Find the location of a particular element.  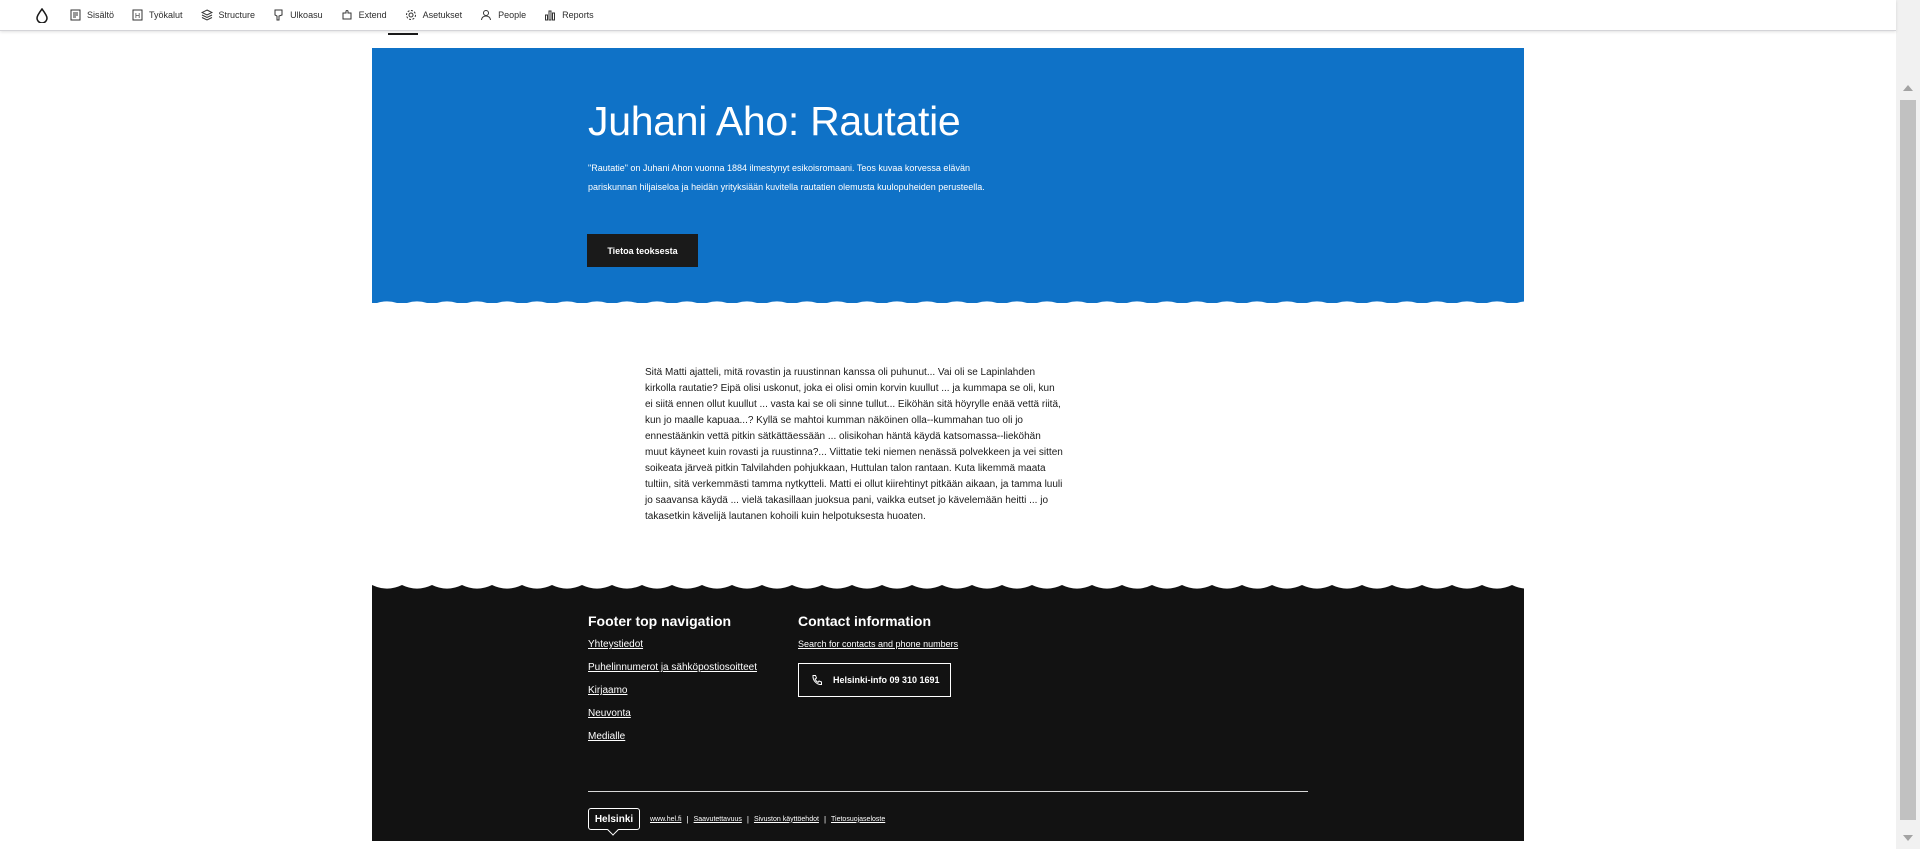

puzzle-icon is located at coordinates (347, 14).